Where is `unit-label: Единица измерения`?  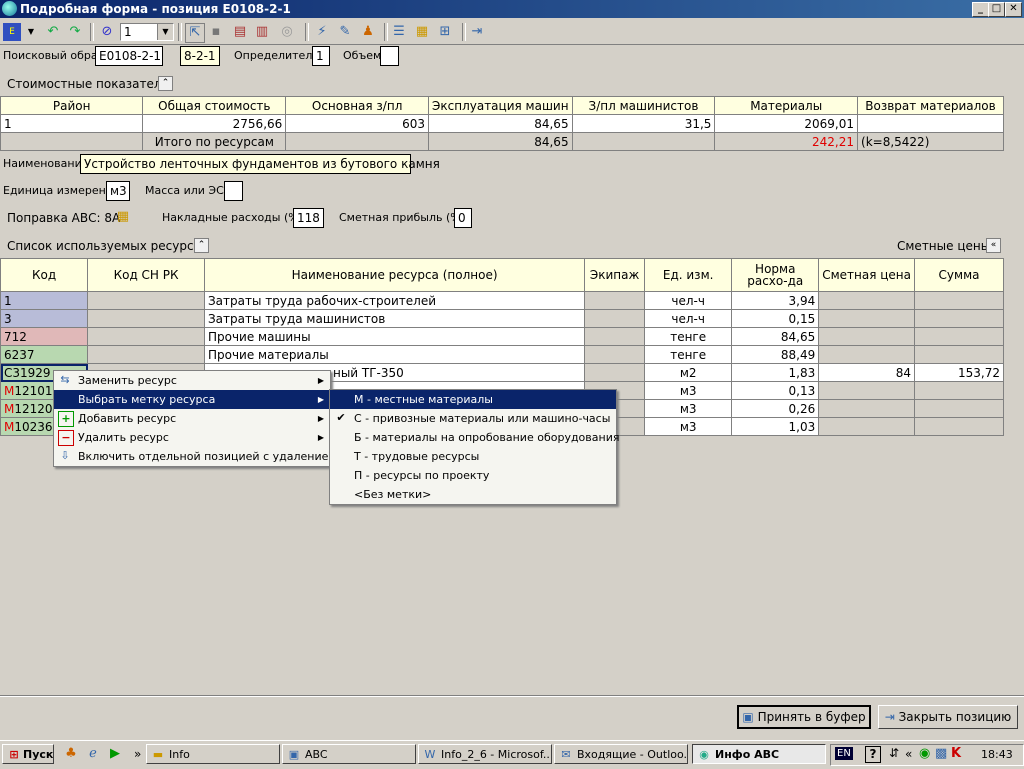
unit-label: Единица измерения is located at coordinates (61, 190).